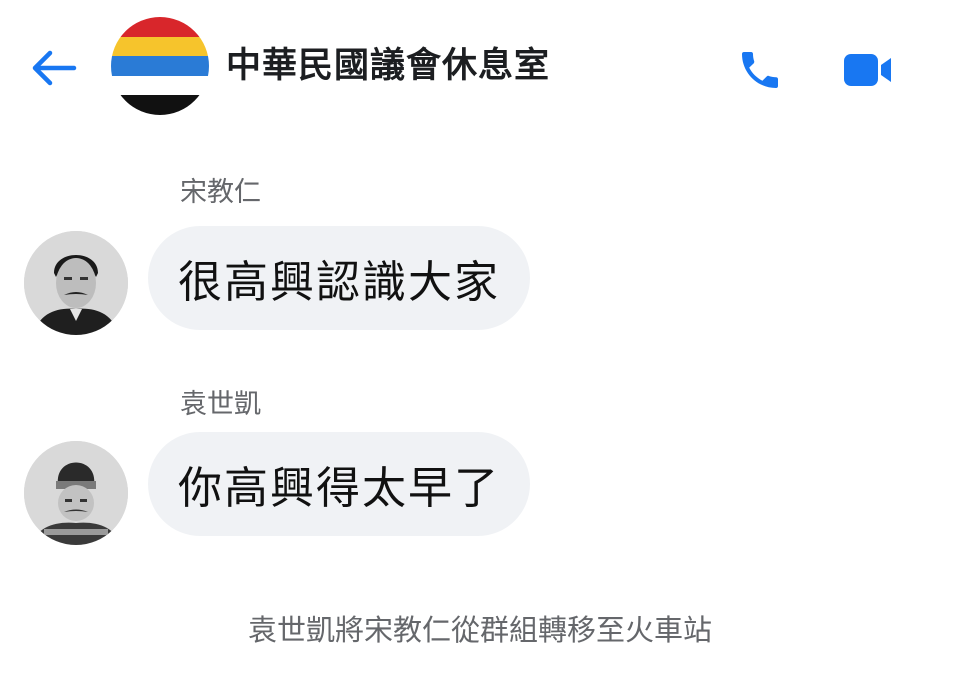  I want to click on sender-name: 宋教仁, so click(220, 192).